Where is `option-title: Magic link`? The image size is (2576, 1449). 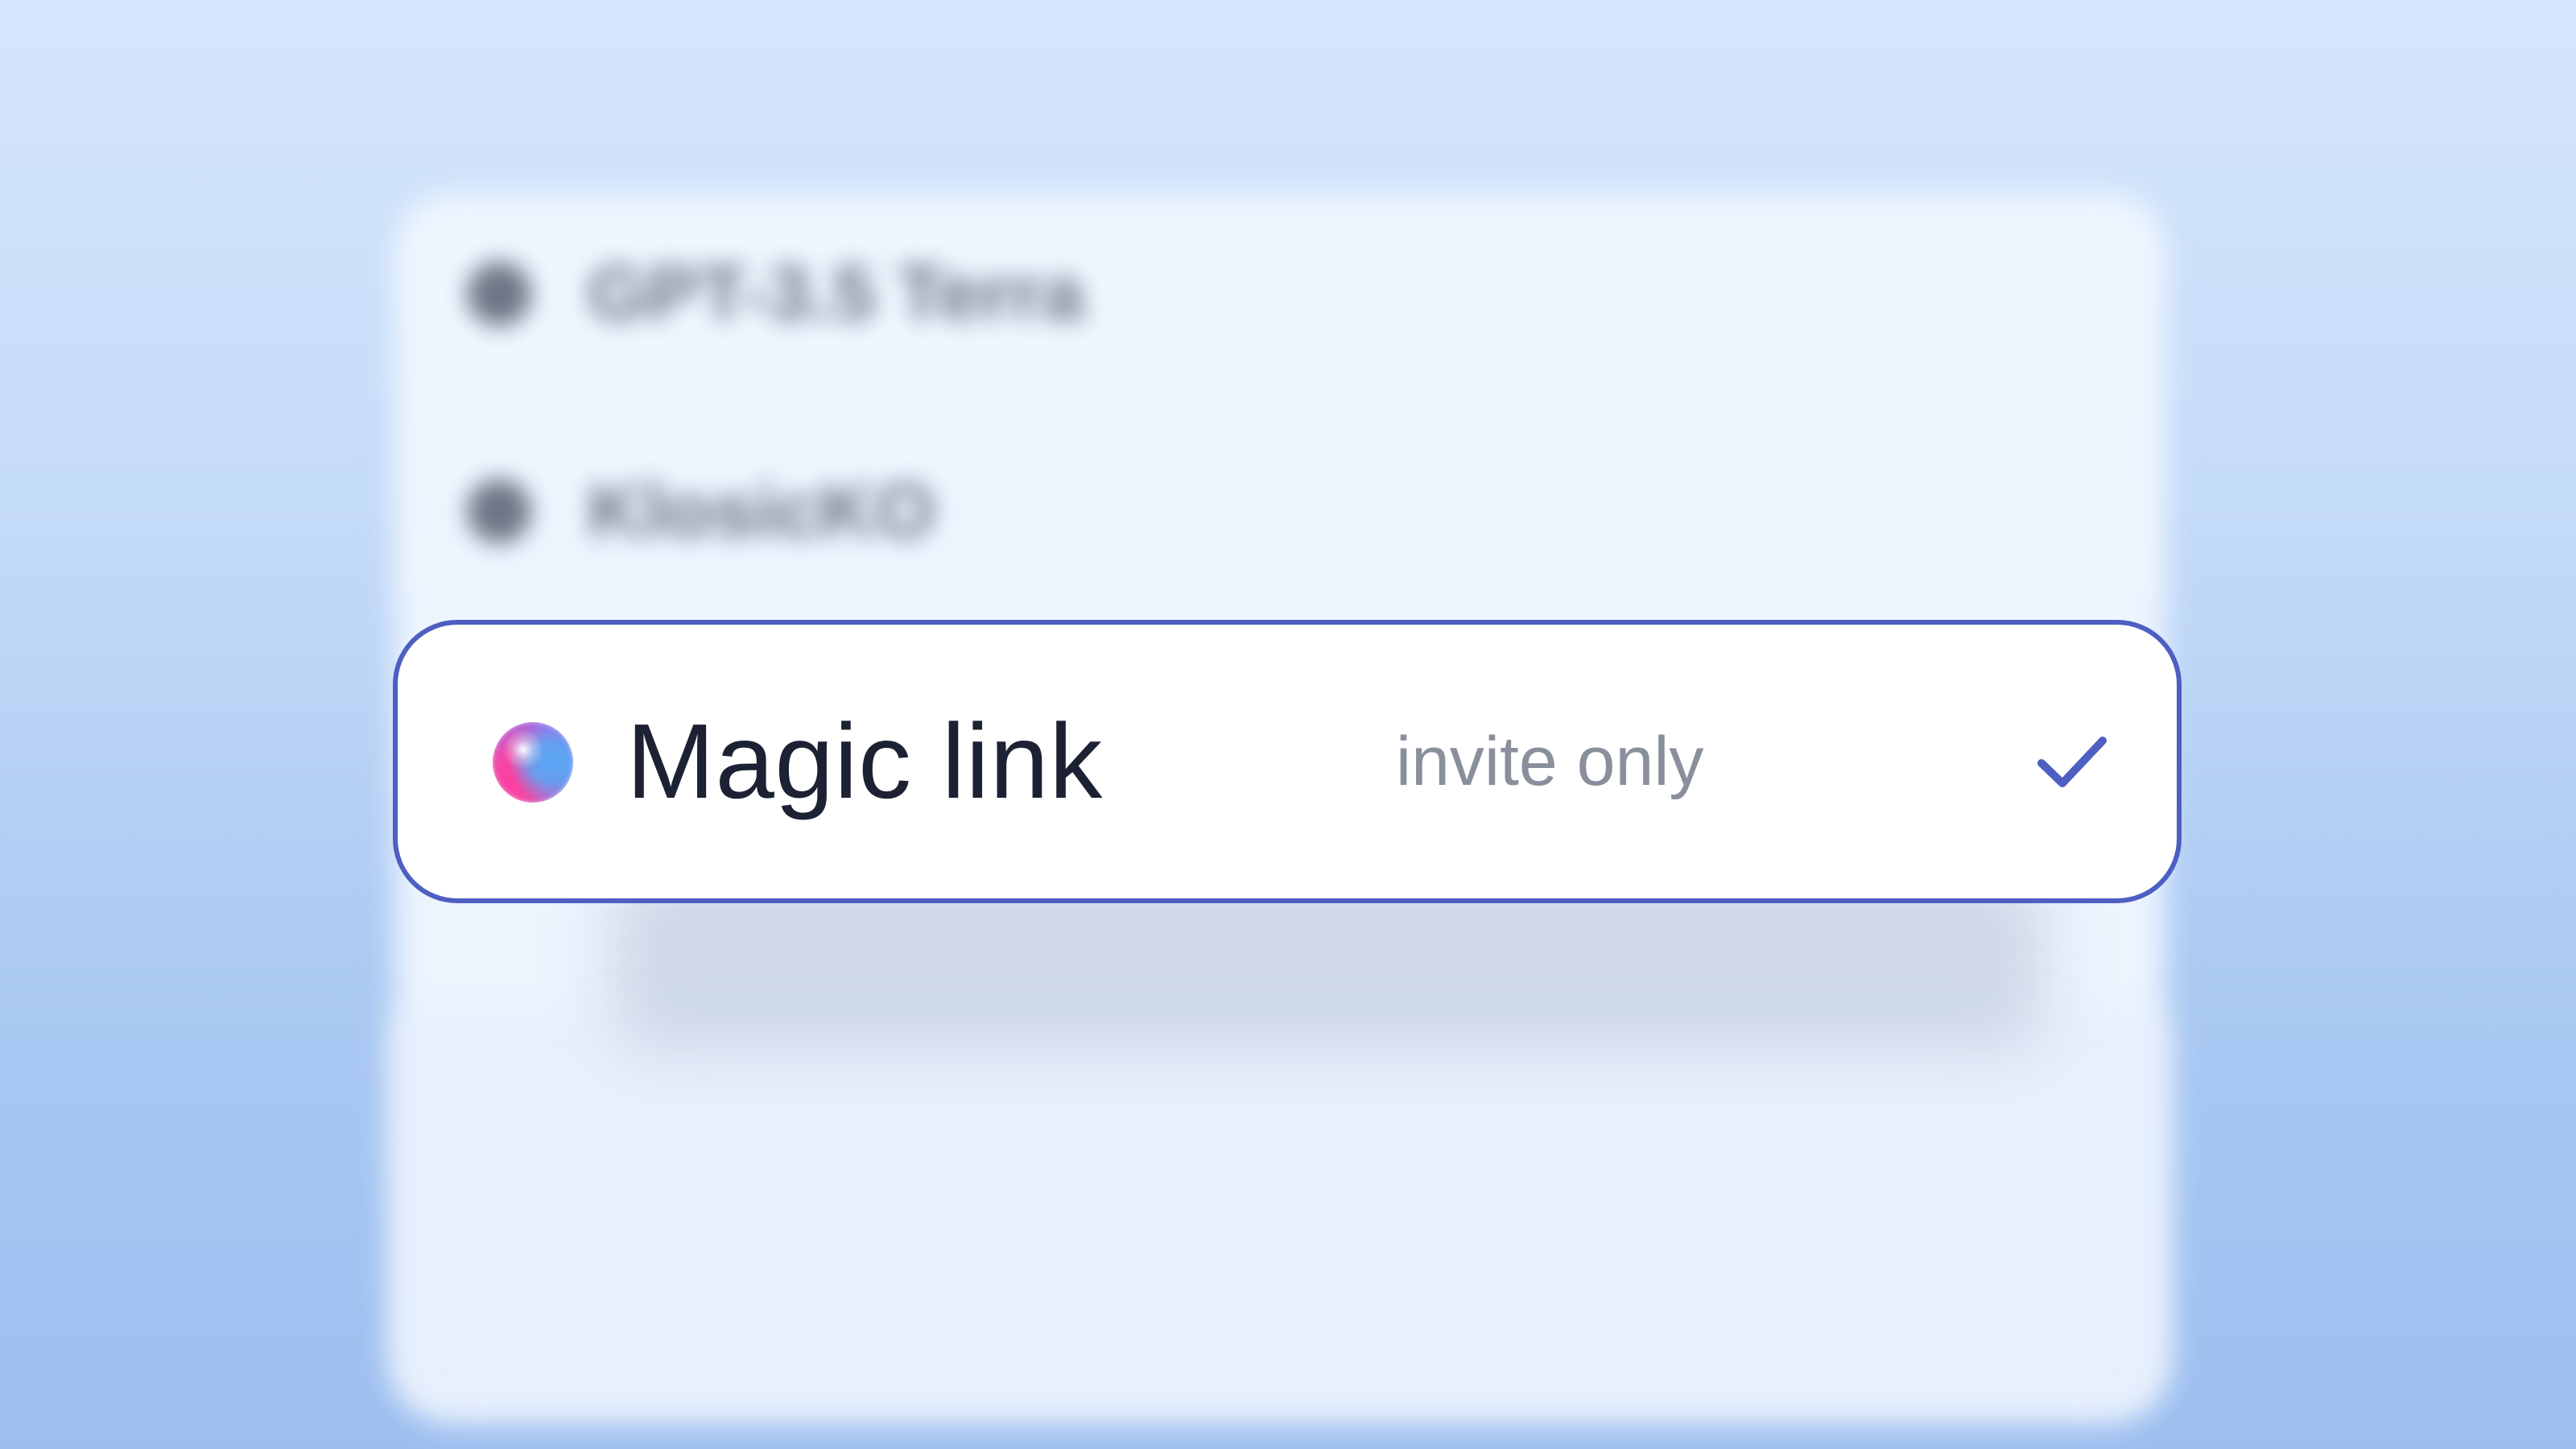
option-title: Magic link is located at coordinates (864, 761).